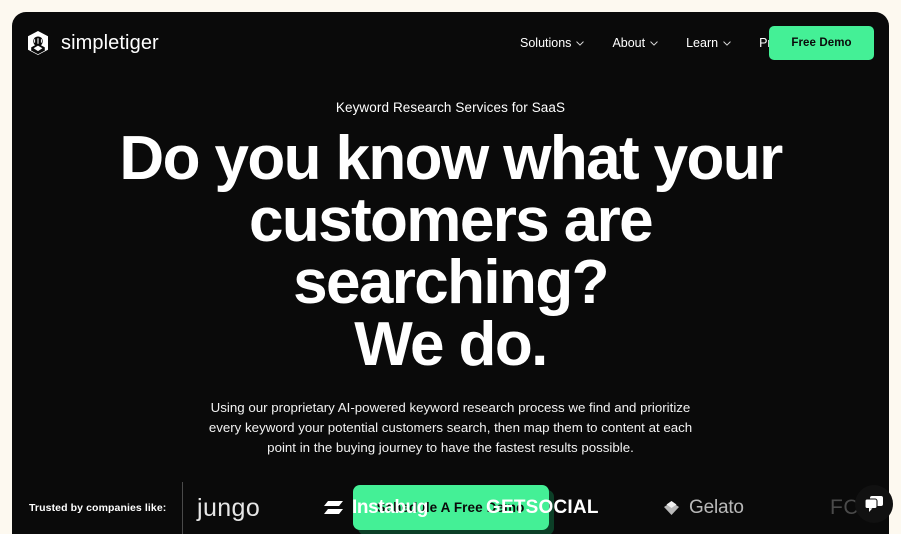 The height and width of the screenshot is (534, 901). I want to click on gelato-diamond-icon, so click(671, 507).